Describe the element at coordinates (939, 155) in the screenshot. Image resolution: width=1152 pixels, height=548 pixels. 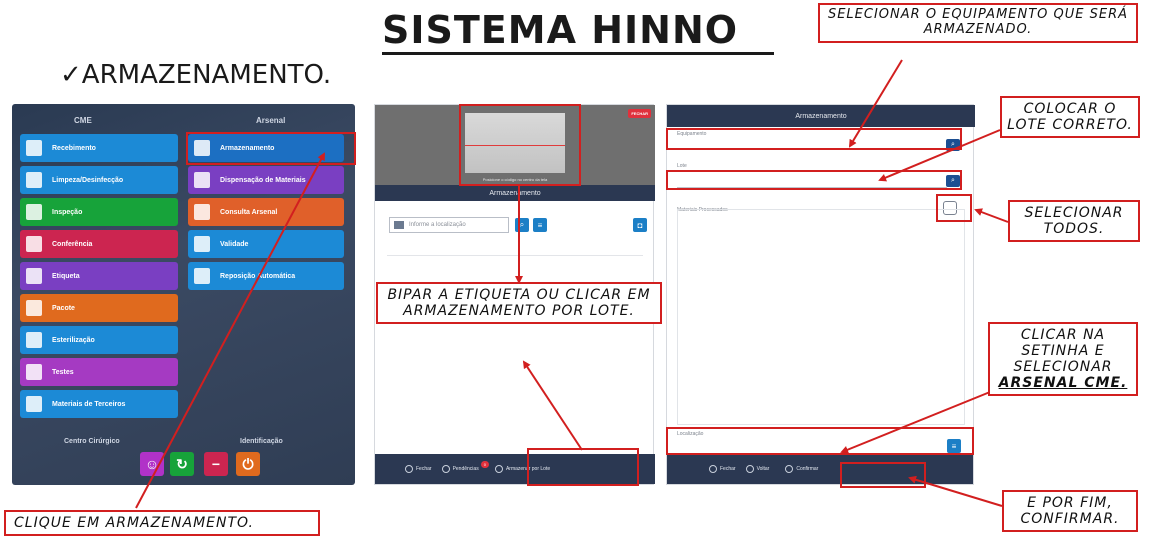
I see `arrow-lote` at that location.